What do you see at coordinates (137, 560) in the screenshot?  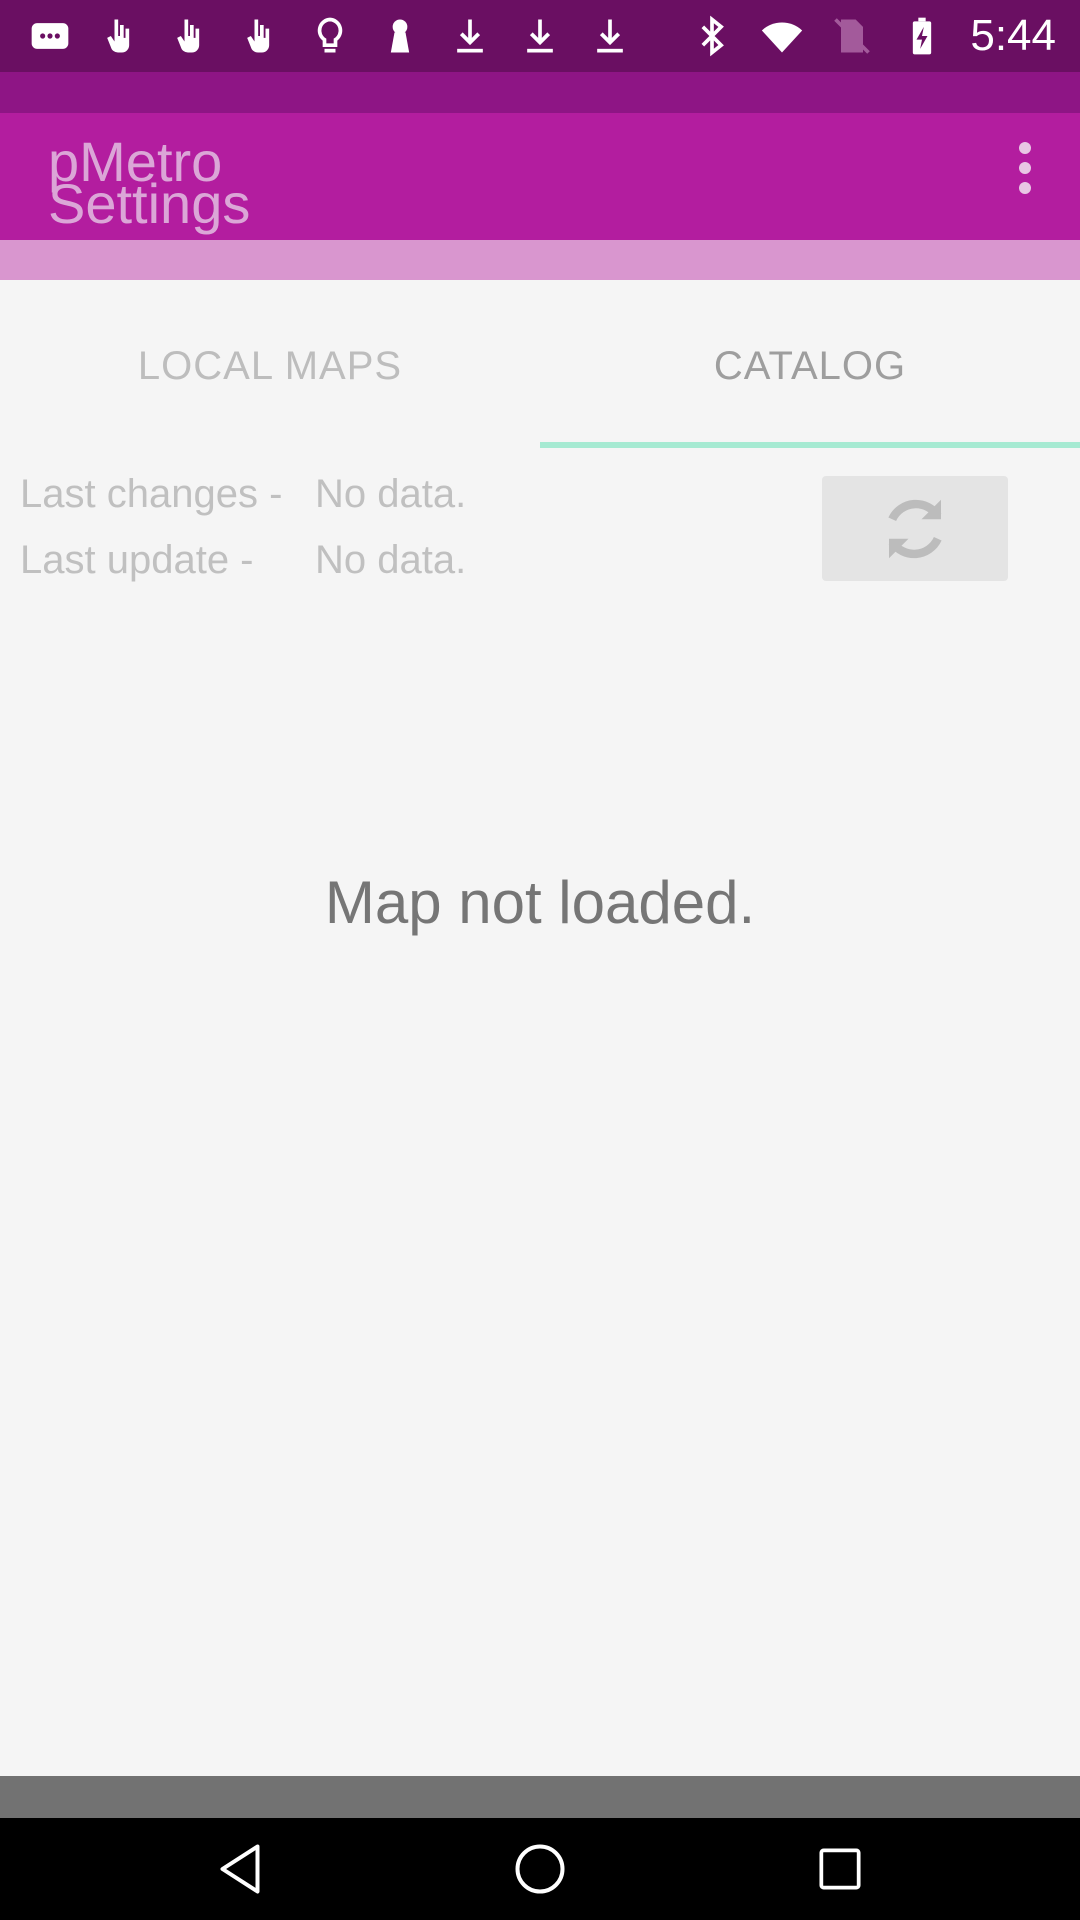 I see `last-update-label: Last update -` at bounding box center [137, 560].